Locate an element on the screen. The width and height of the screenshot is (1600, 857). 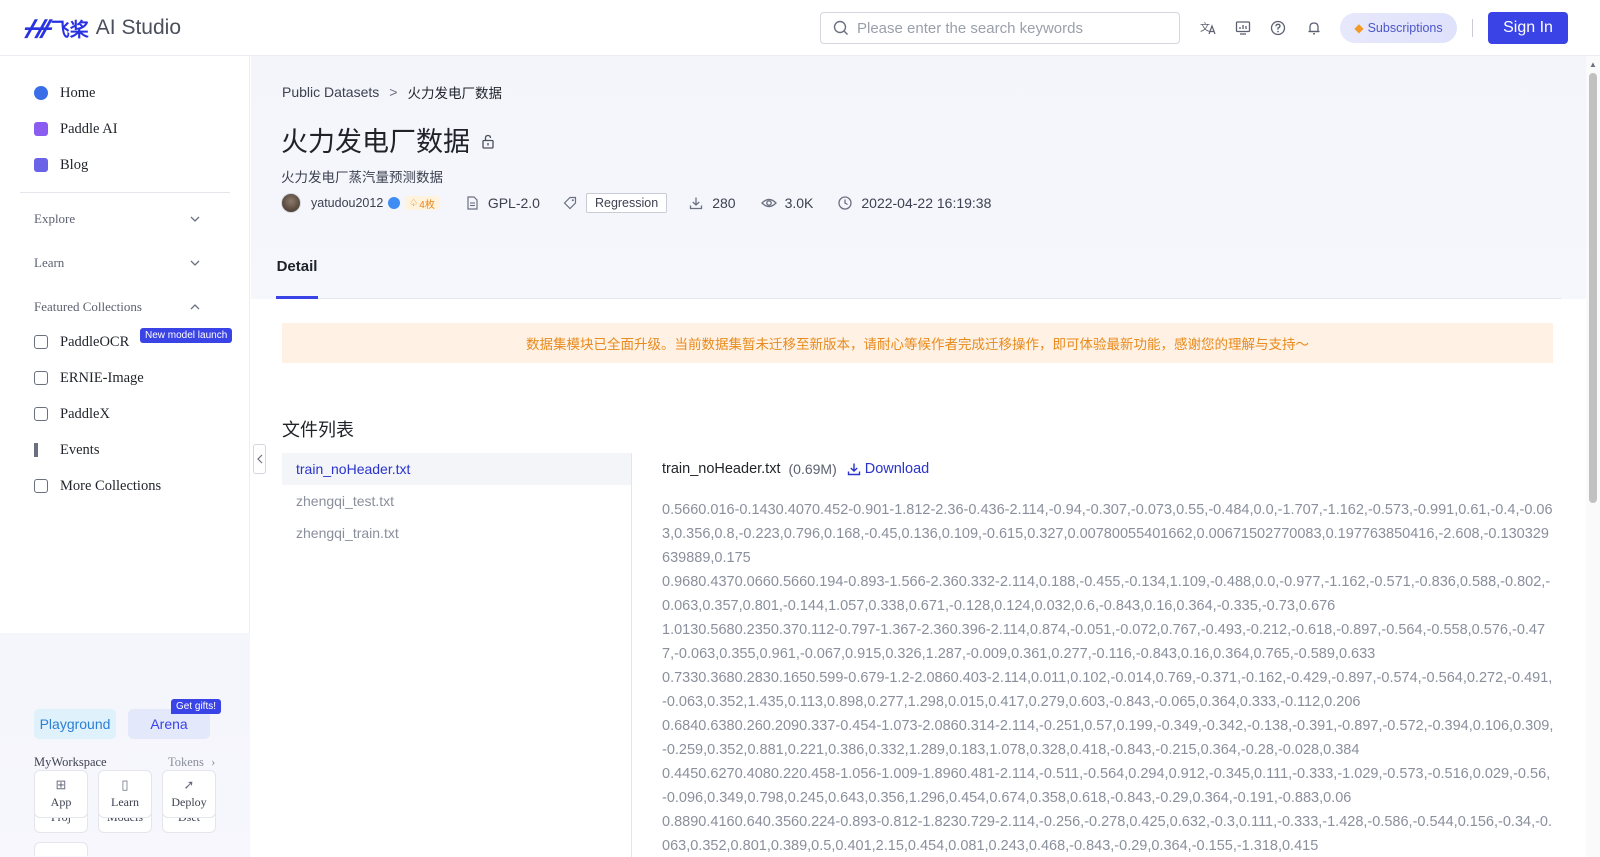
download-icon is located at coordinates (853, 469).